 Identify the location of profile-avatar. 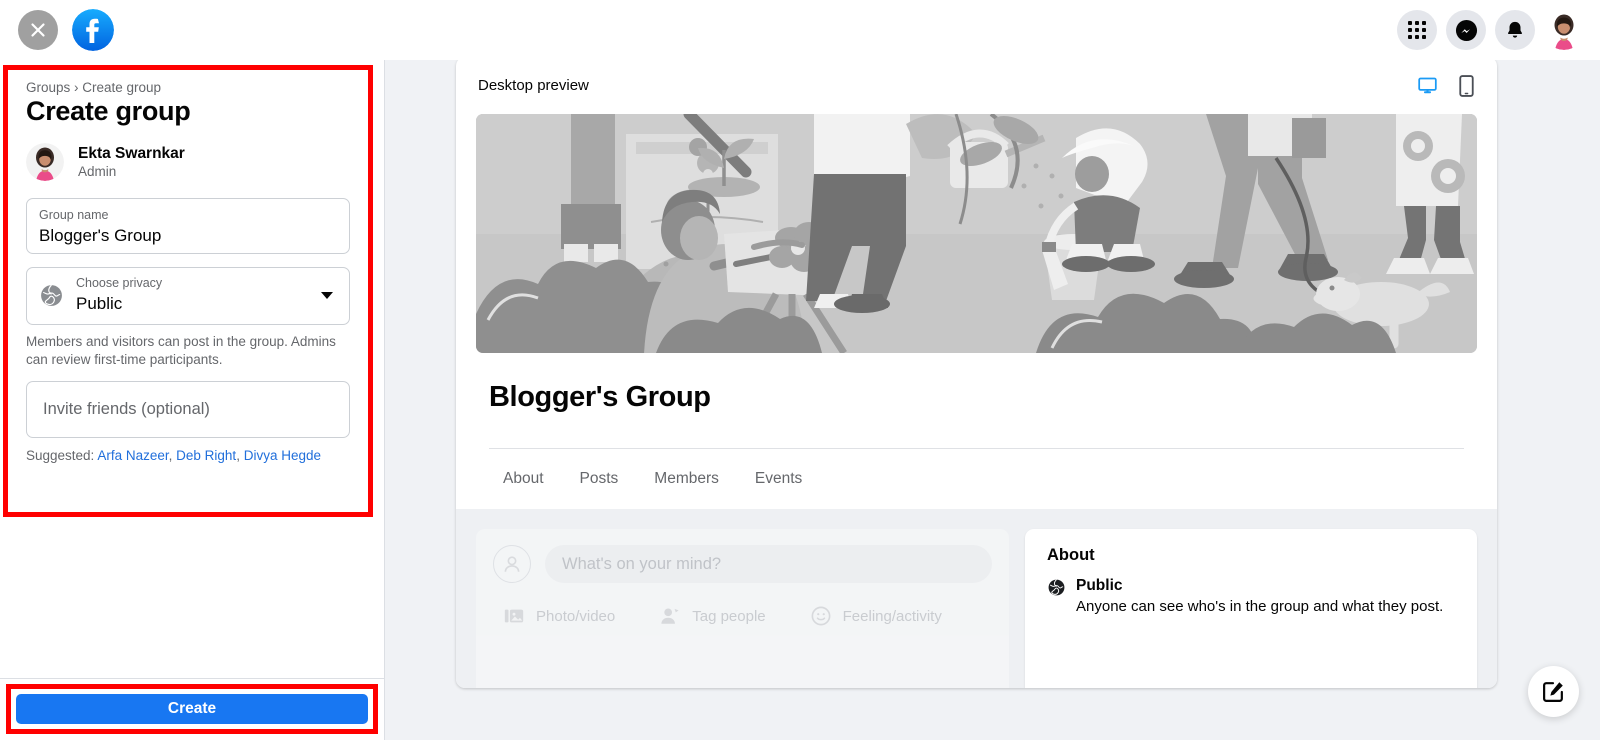
(1564, 30).